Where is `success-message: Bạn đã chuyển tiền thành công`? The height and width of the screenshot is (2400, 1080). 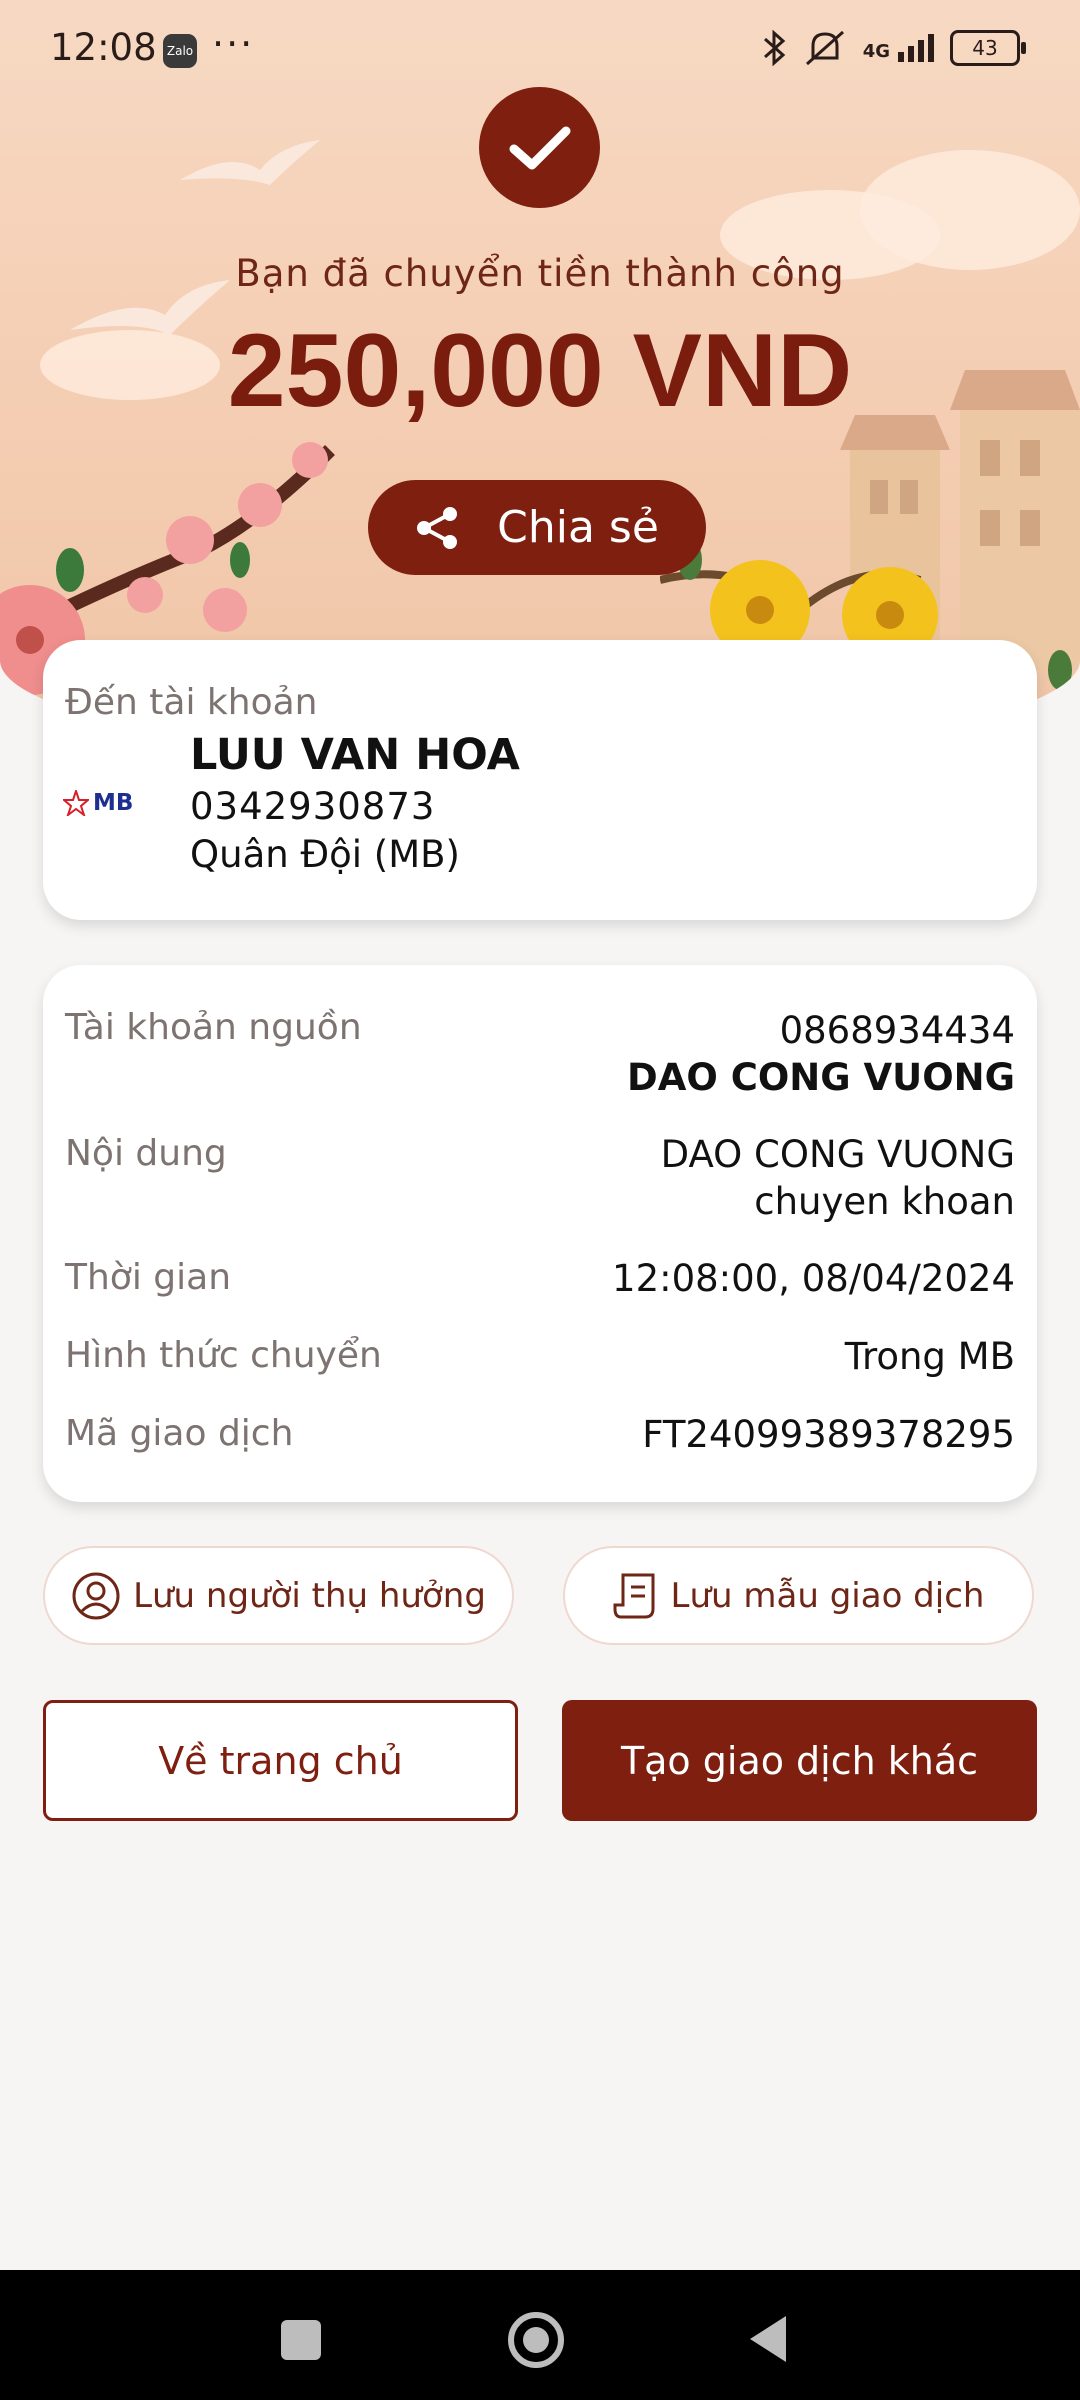
success-message: Bạn đã chuyển tiền thành công is located at coordinates (540, 273).